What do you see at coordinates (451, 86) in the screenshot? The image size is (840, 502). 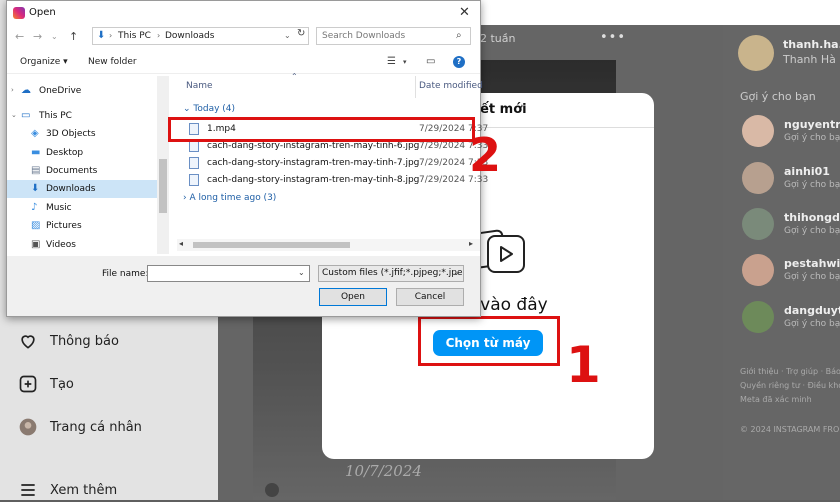 I see `column-header-date: Date modified` at bounding box center [451, 86].